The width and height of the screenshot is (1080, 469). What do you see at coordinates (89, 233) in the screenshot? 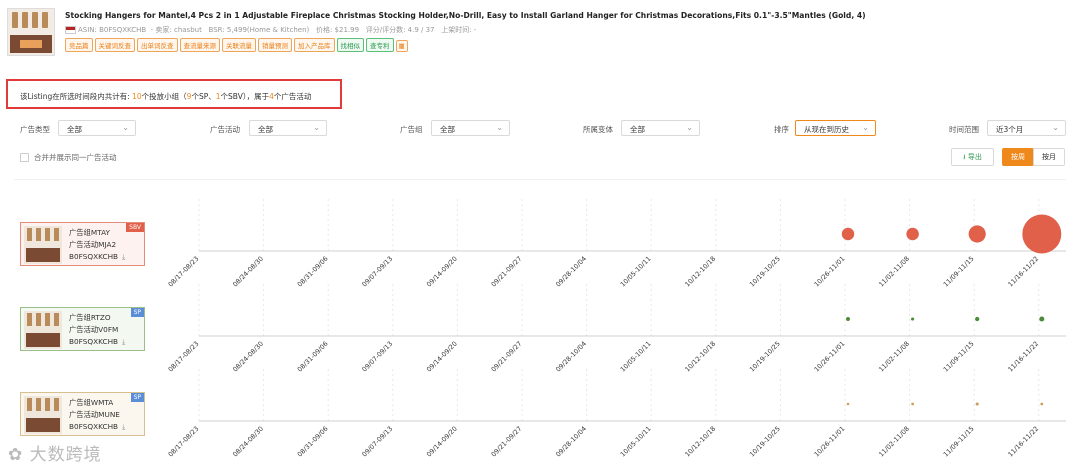
I see `ad-group-name: 广告组MTAY` at bounding box center [89, 233].